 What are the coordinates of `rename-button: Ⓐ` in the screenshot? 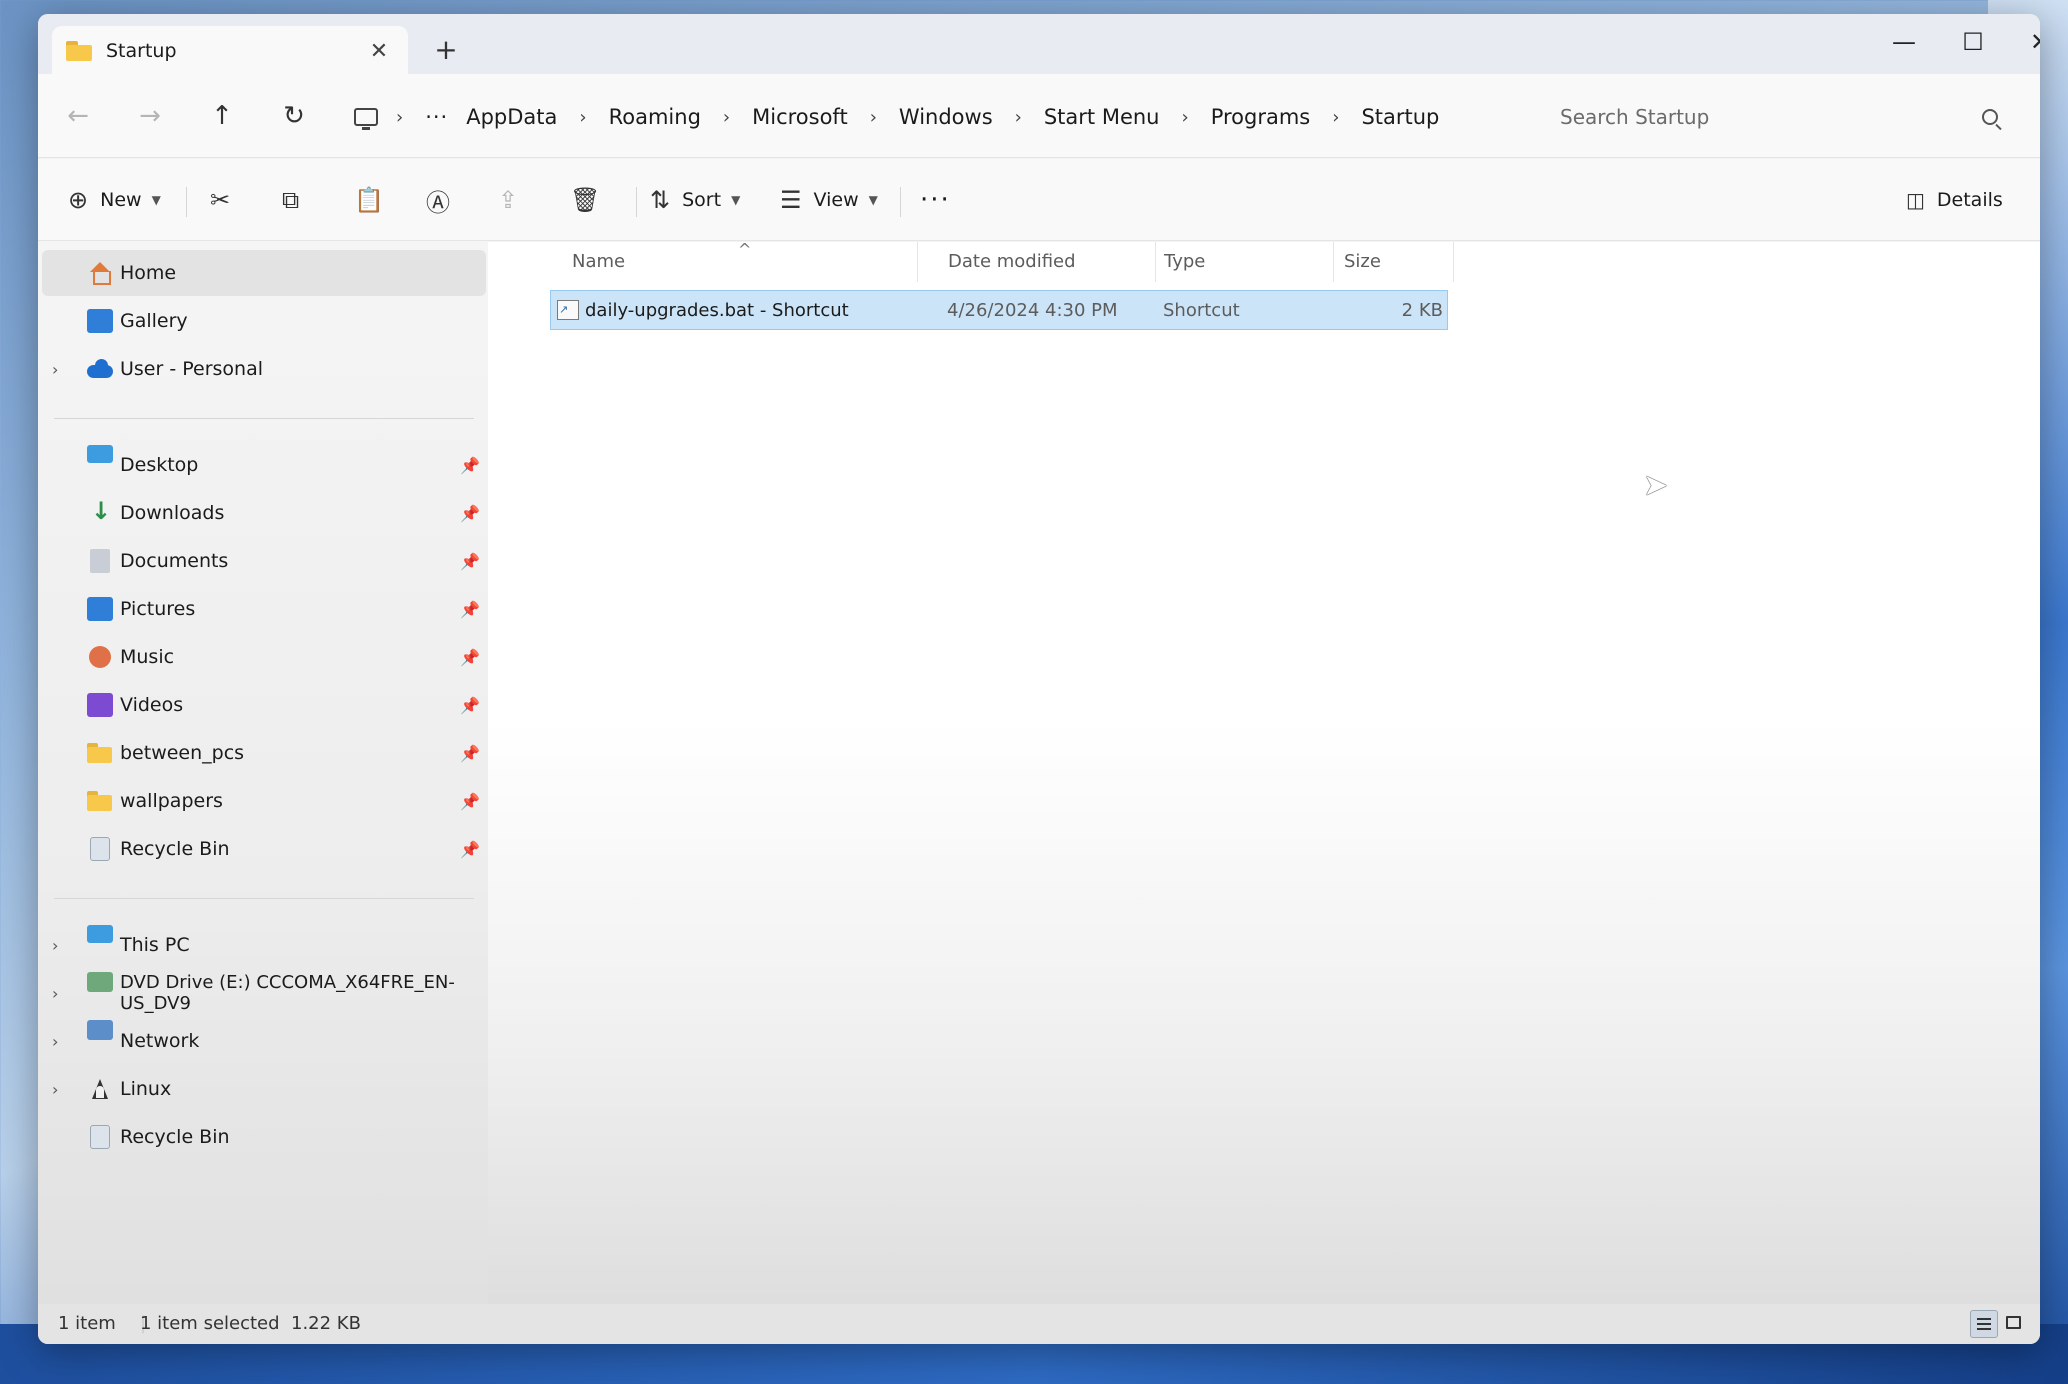 It's located at (444, 200).